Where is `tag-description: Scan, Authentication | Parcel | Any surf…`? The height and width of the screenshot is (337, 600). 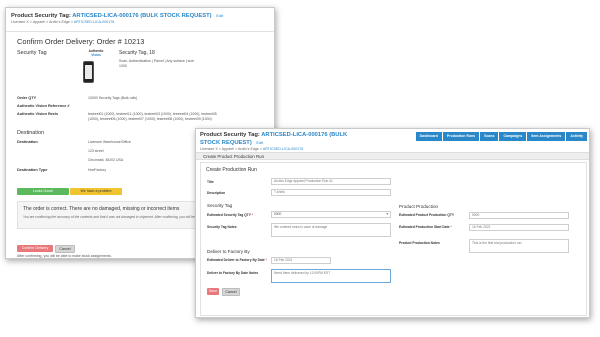 tag-description: Scan, Authentication | Parcel | Any surf… is located at coordinates (156, 63).